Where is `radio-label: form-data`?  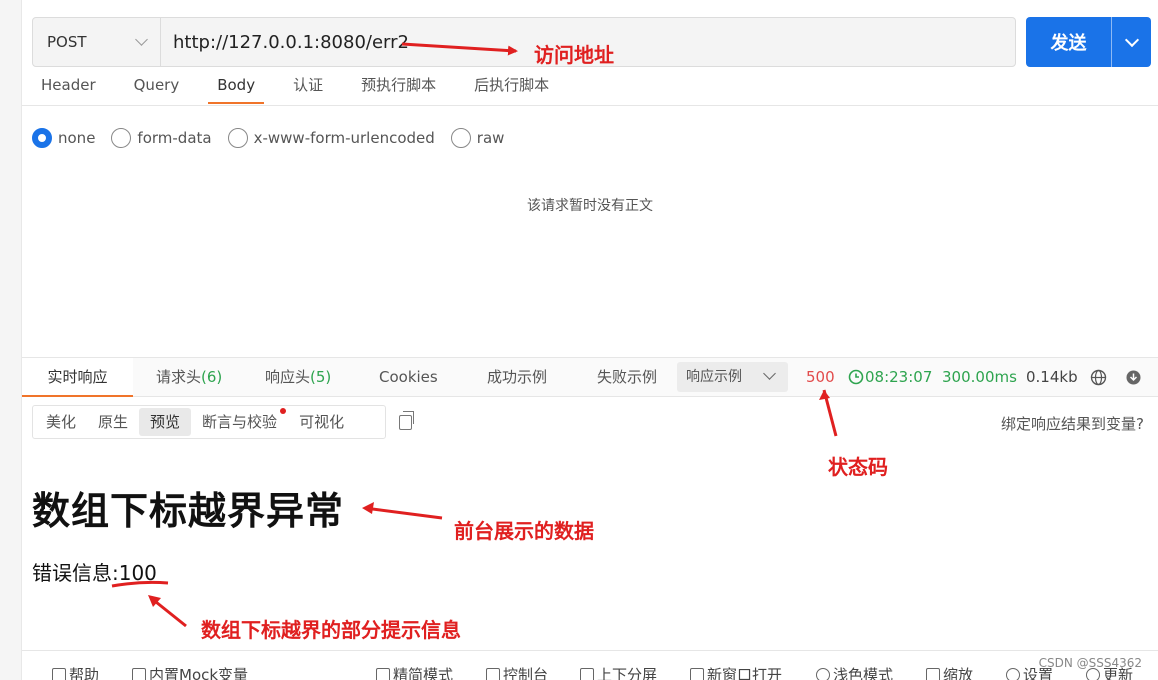
radio-label: form-data is located at coordinates (174, 138).